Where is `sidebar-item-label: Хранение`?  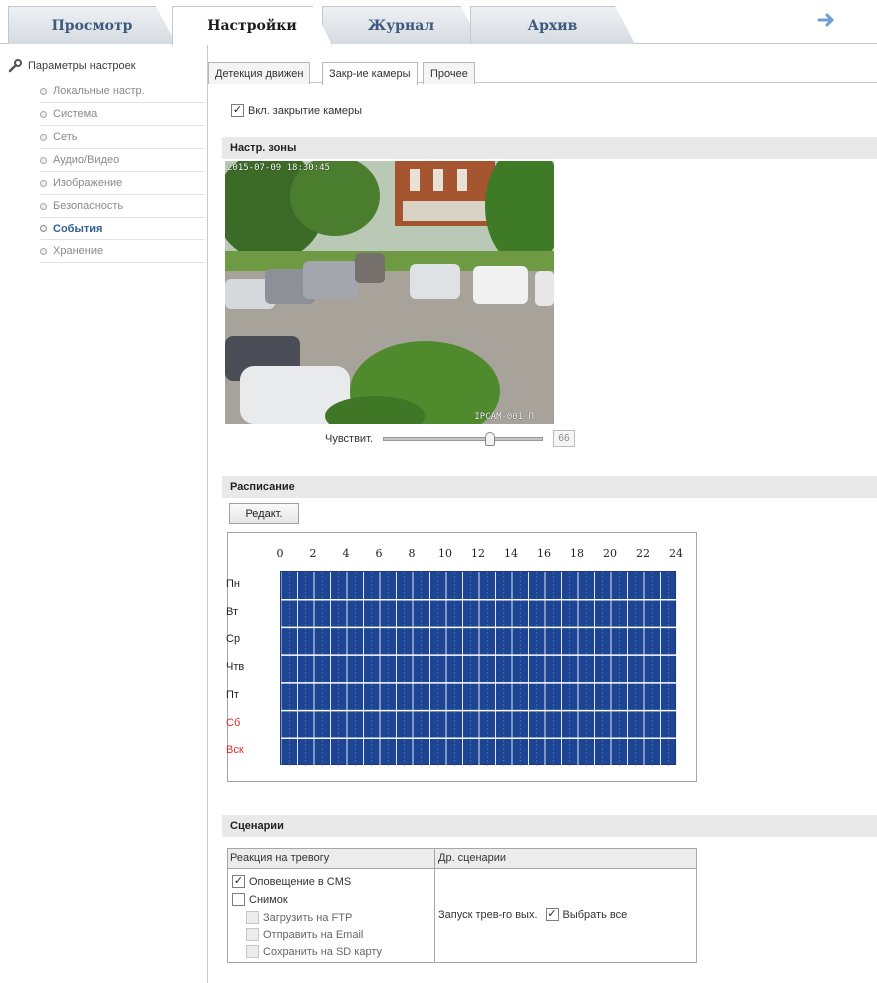
sidebar-item-label: Хранение is located at coordinates (78, 251).